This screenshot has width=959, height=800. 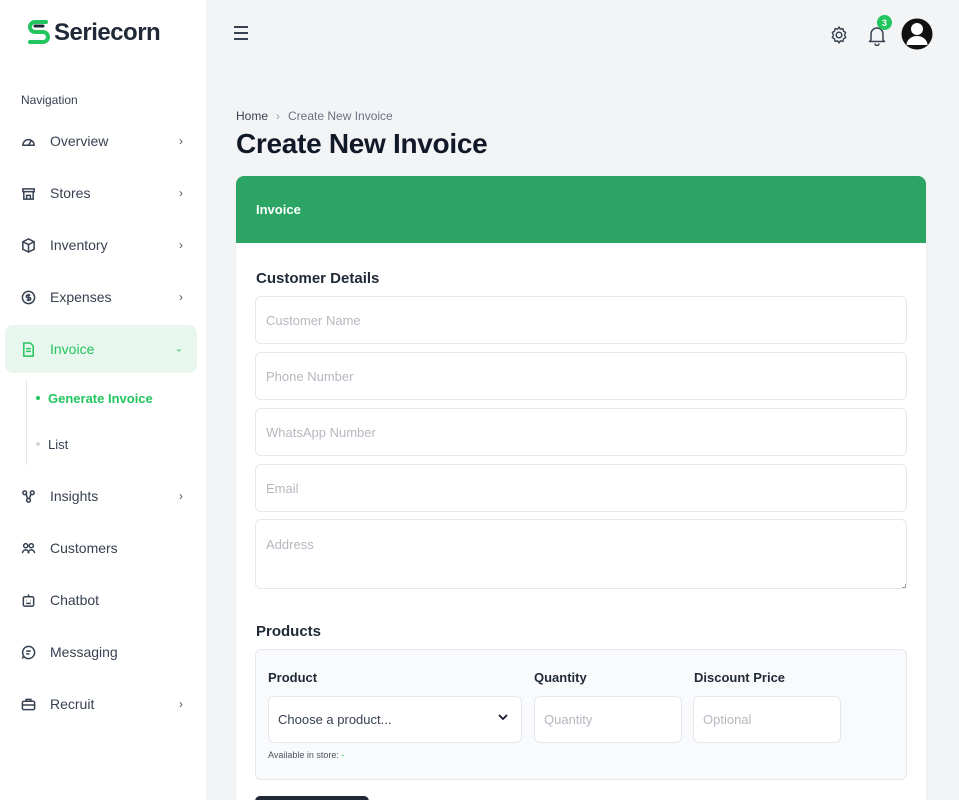 I want to click on seriecorn-logo-icon, so click(x=39, y=32).